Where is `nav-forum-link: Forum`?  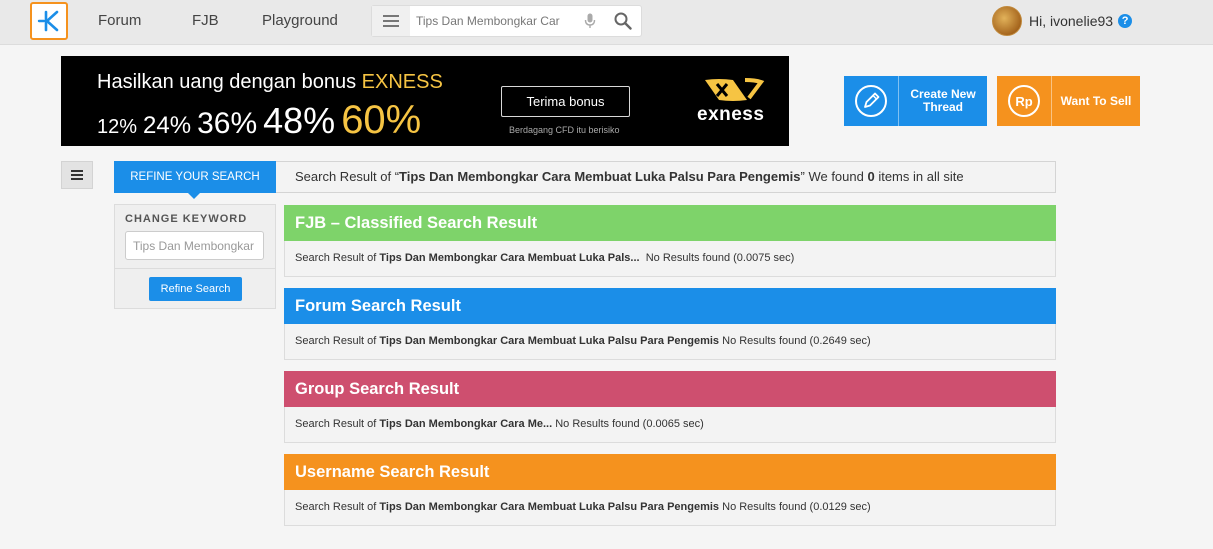
nav-forum-link: Forum is located at coordinates (119, 20).